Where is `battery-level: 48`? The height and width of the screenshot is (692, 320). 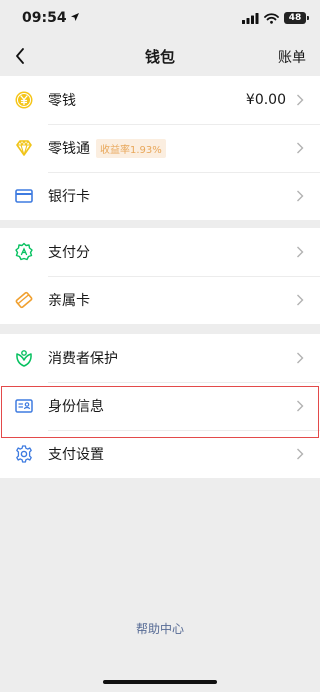
battery-level: 48 is located at coordinates (295, 18).